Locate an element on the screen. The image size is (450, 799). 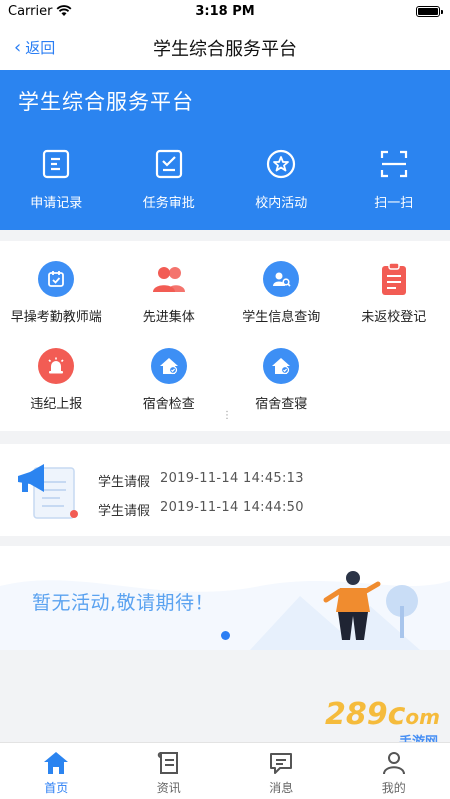
quick-action-label: 扫一扫 is located at coordinates (394, 203).